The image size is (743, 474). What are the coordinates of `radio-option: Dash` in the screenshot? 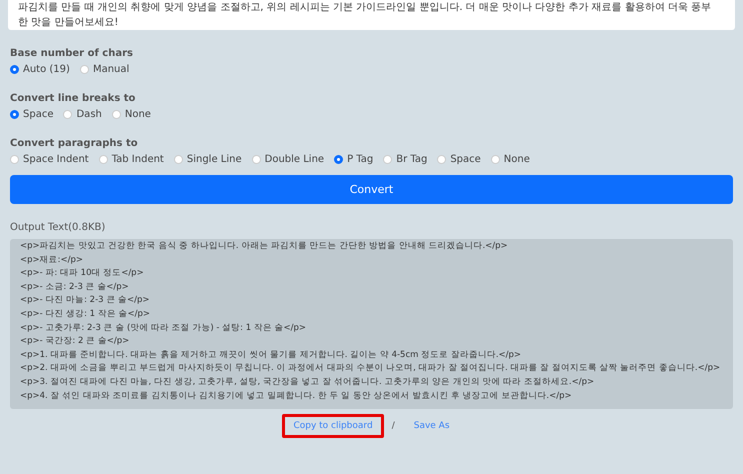 It's located at (82, 114).